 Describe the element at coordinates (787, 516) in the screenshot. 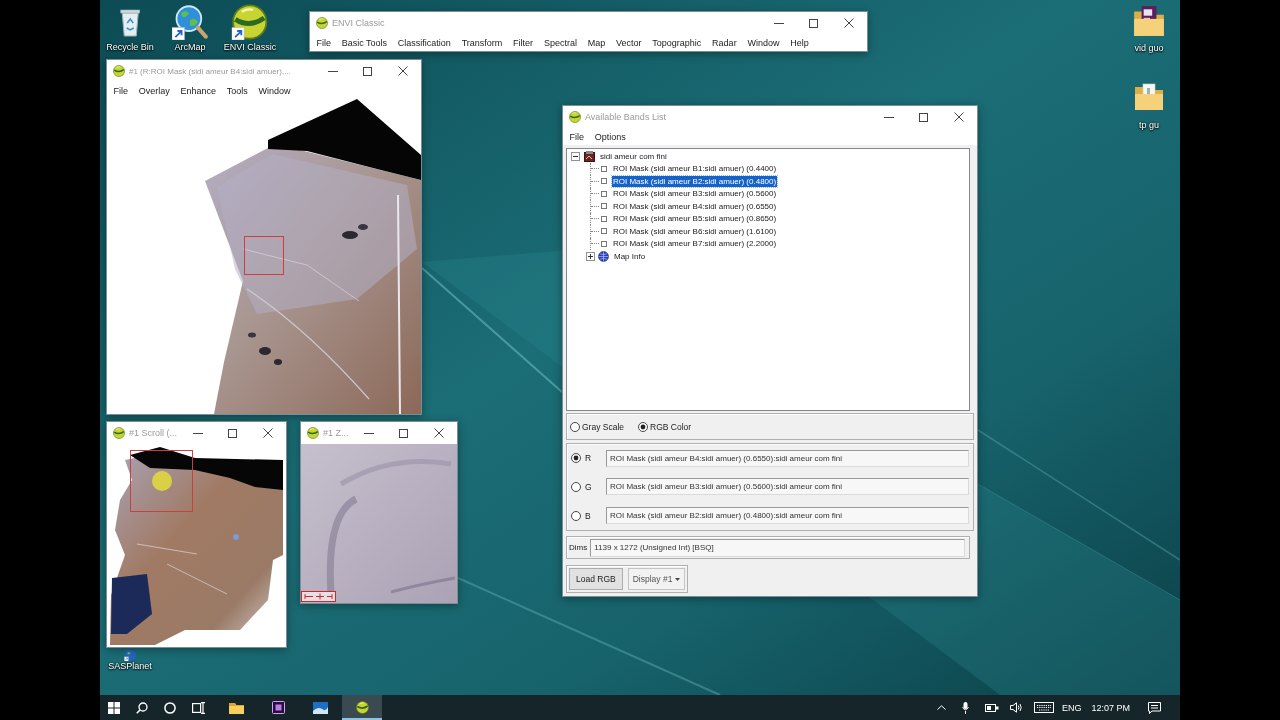

I see `band-field: ROI Mask (sidi ameur B2:sidi amuer) (0.4800):sidi ameur com fini` at that location.